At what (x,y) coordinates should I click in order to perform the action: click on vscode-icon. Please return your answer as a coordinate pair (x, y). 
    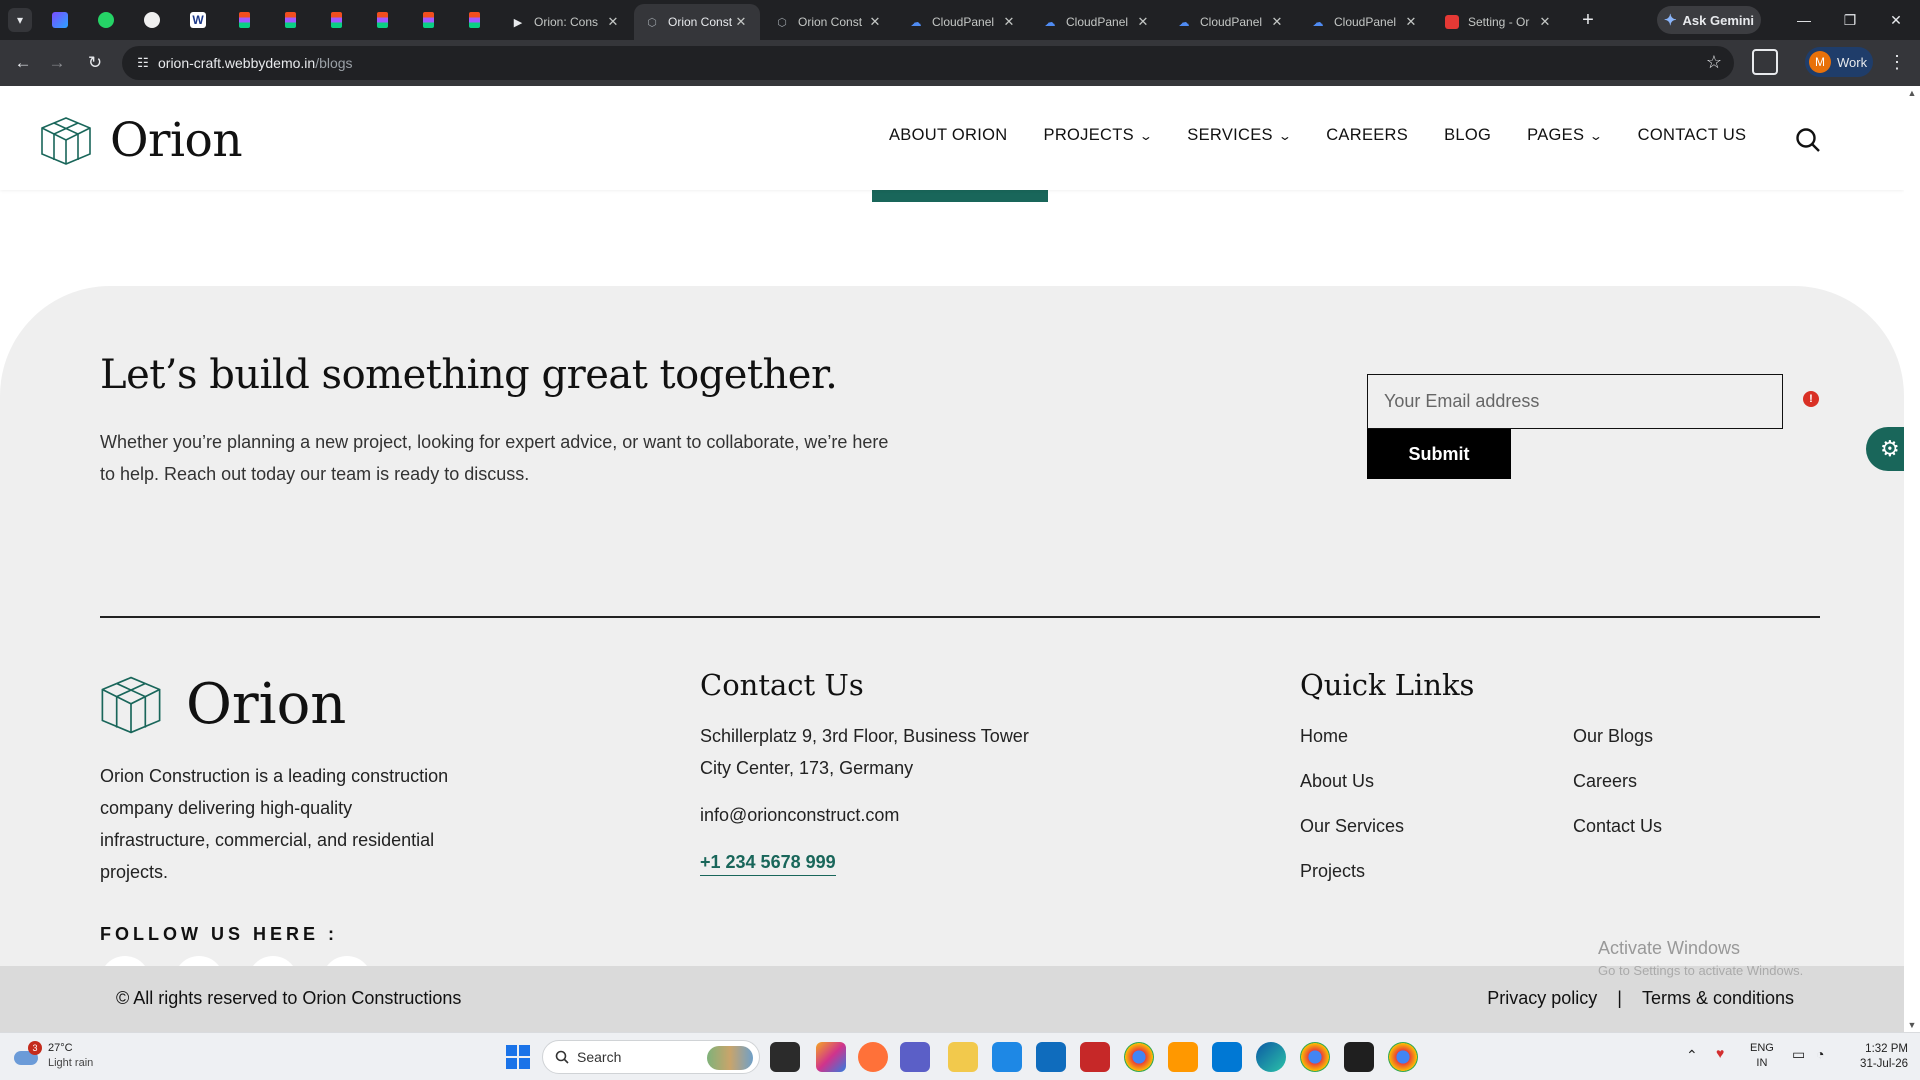
    Looking at the image, I should click on (1227, 1057).